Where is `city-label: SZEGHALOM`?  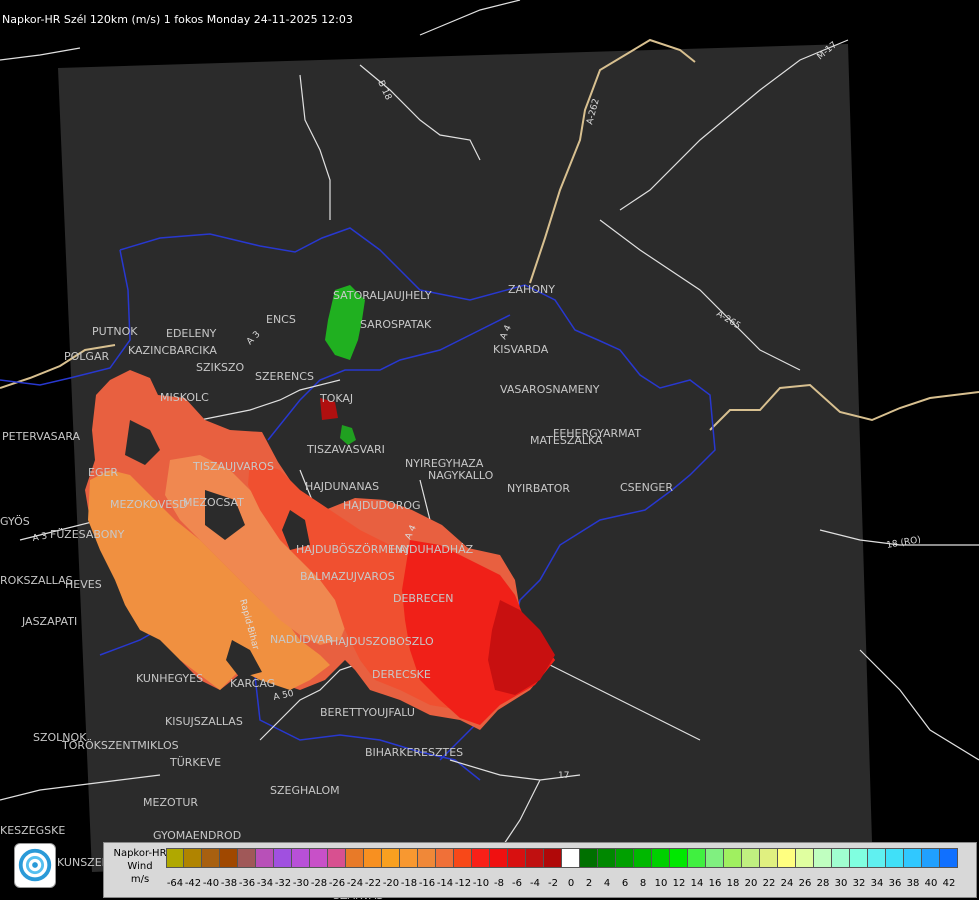
city-label: SZEGHALOM is located at coordinates (305, 790).